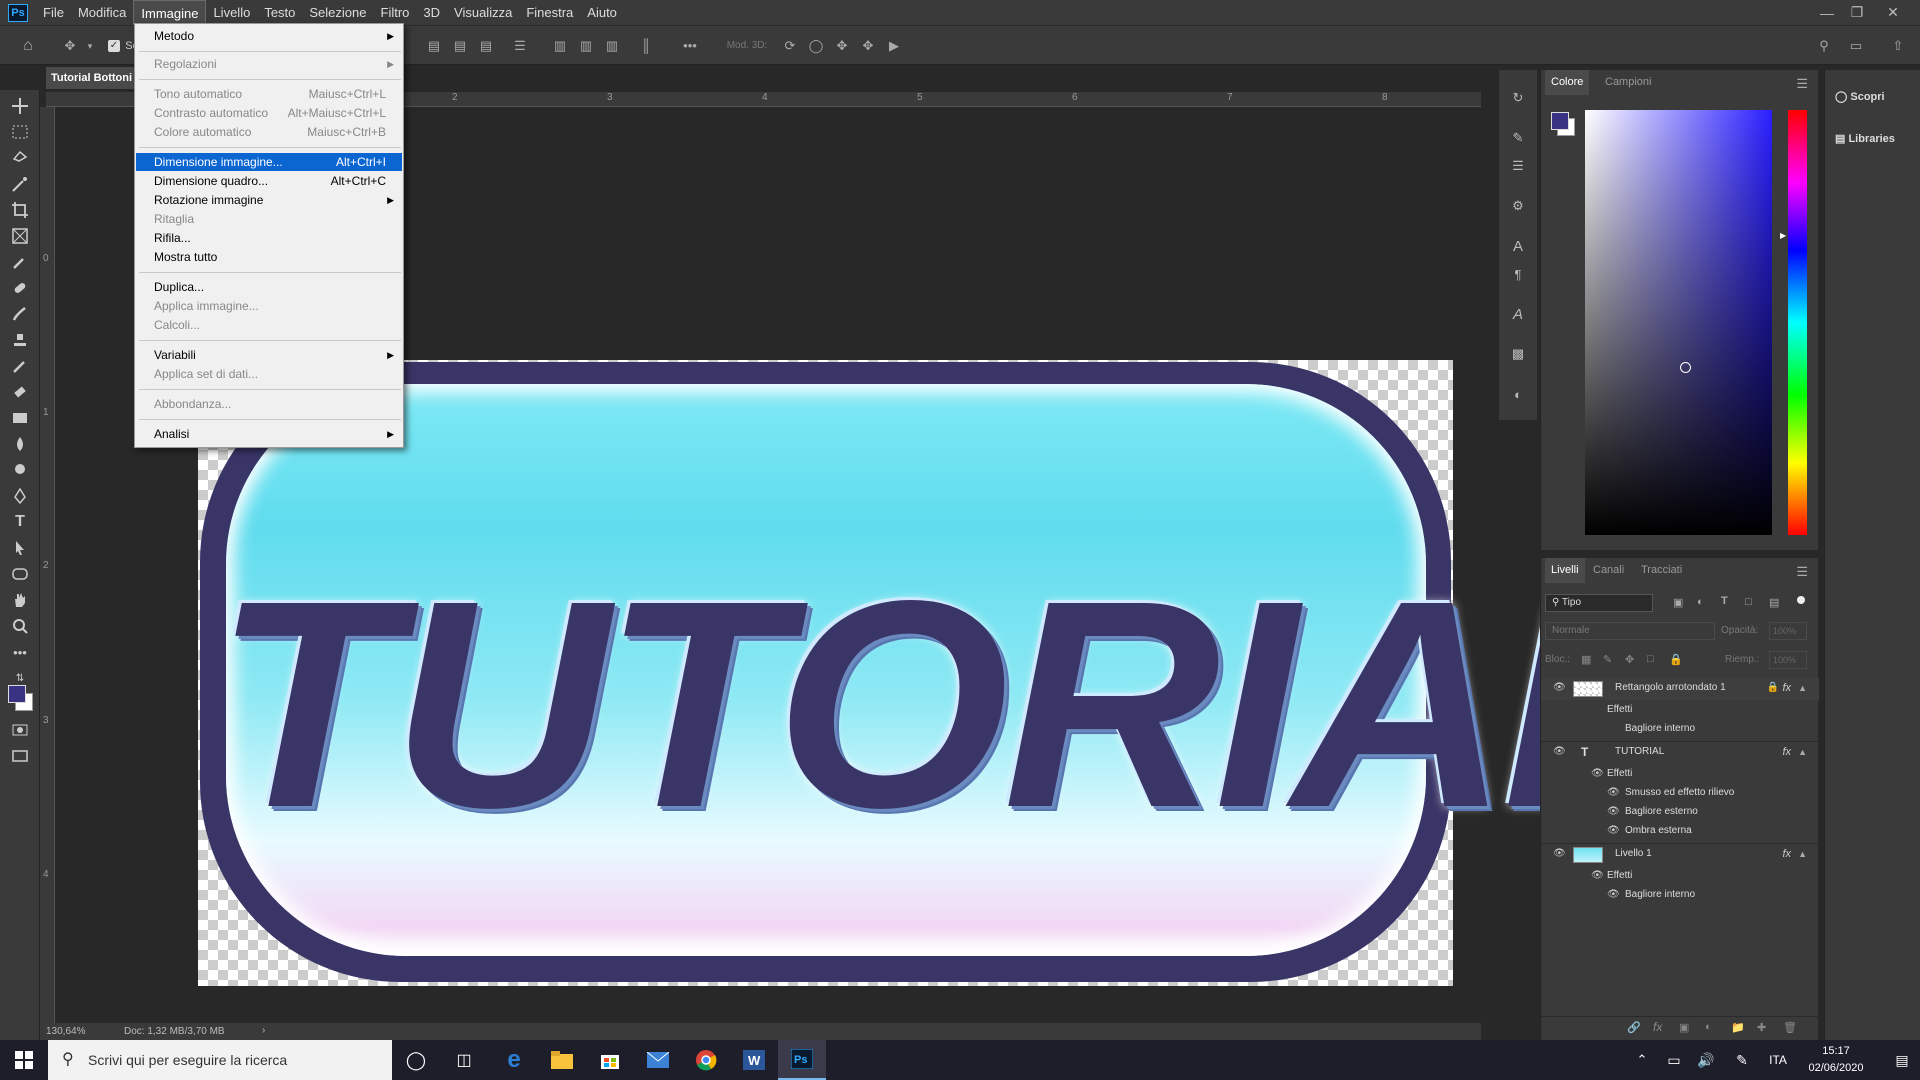 The height and width of the screenshot is (1080, 1920). I want to click on mail-icon, so click(658, 1060).